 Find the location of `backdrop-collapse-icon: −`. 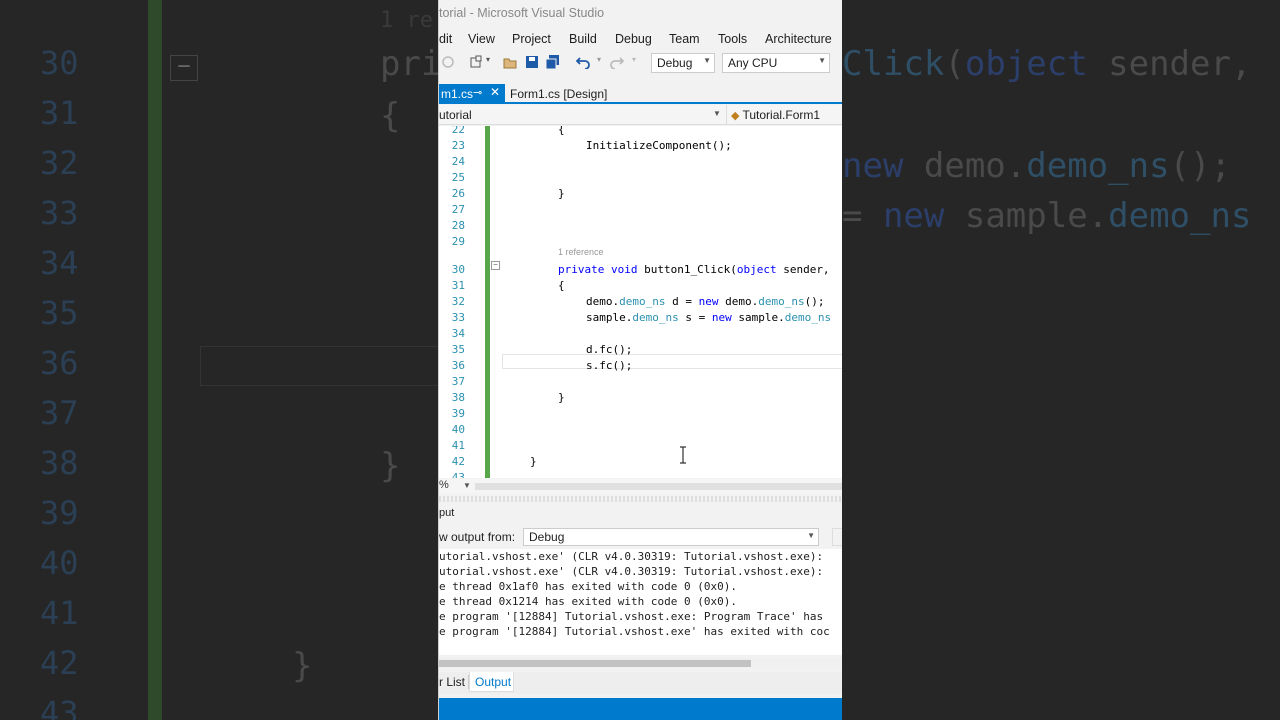

backdrop-collapse-icon: − is located at coordinates (184, 68).